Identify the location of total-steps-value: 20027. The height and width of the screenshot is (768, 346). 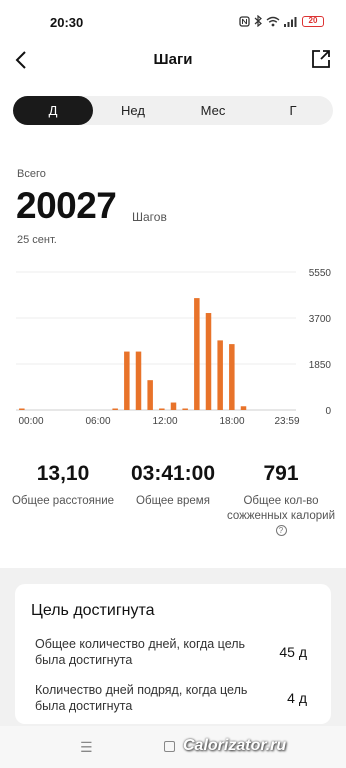
(66, 205).